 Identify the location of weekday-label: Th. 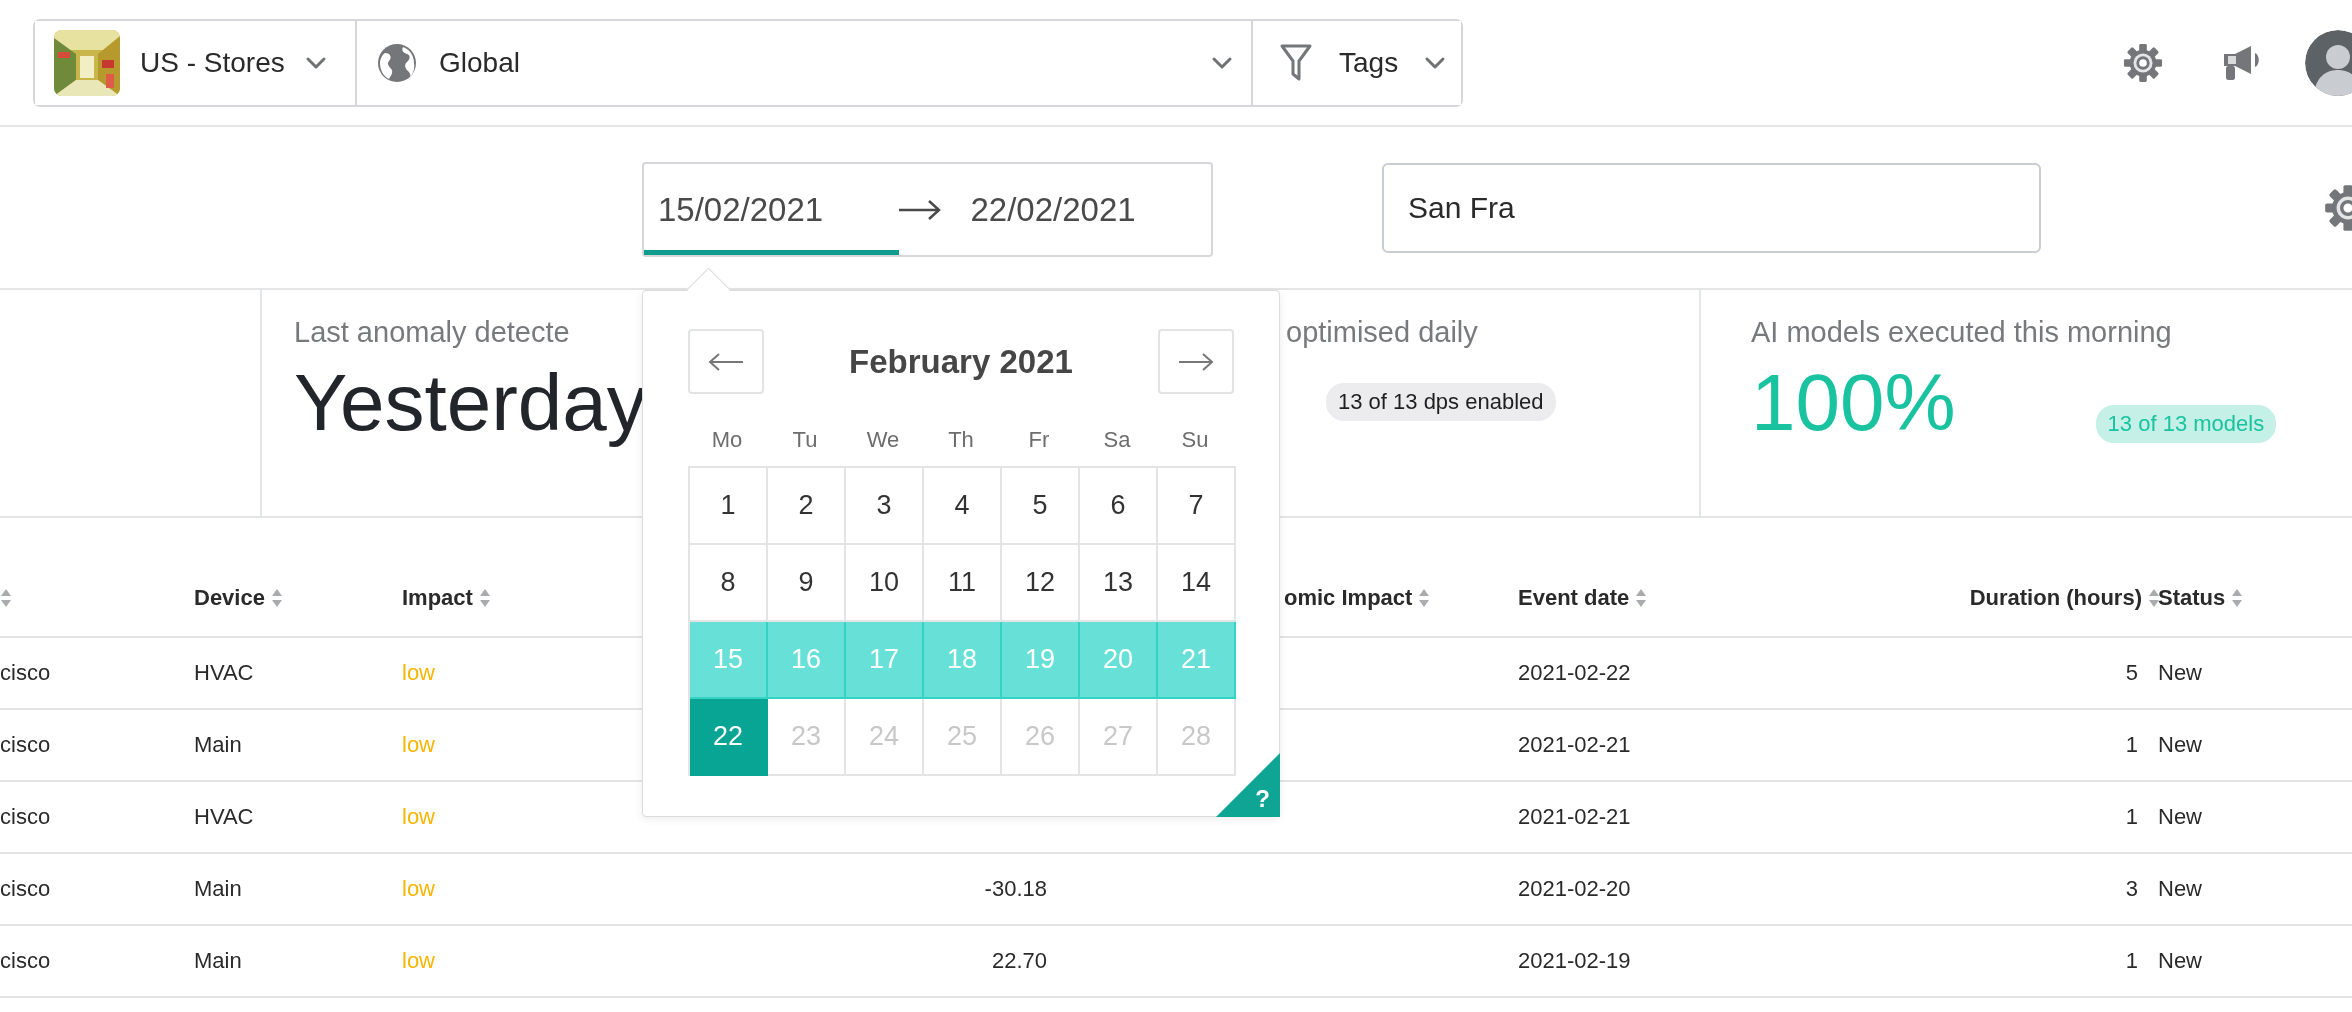
(961, 440).